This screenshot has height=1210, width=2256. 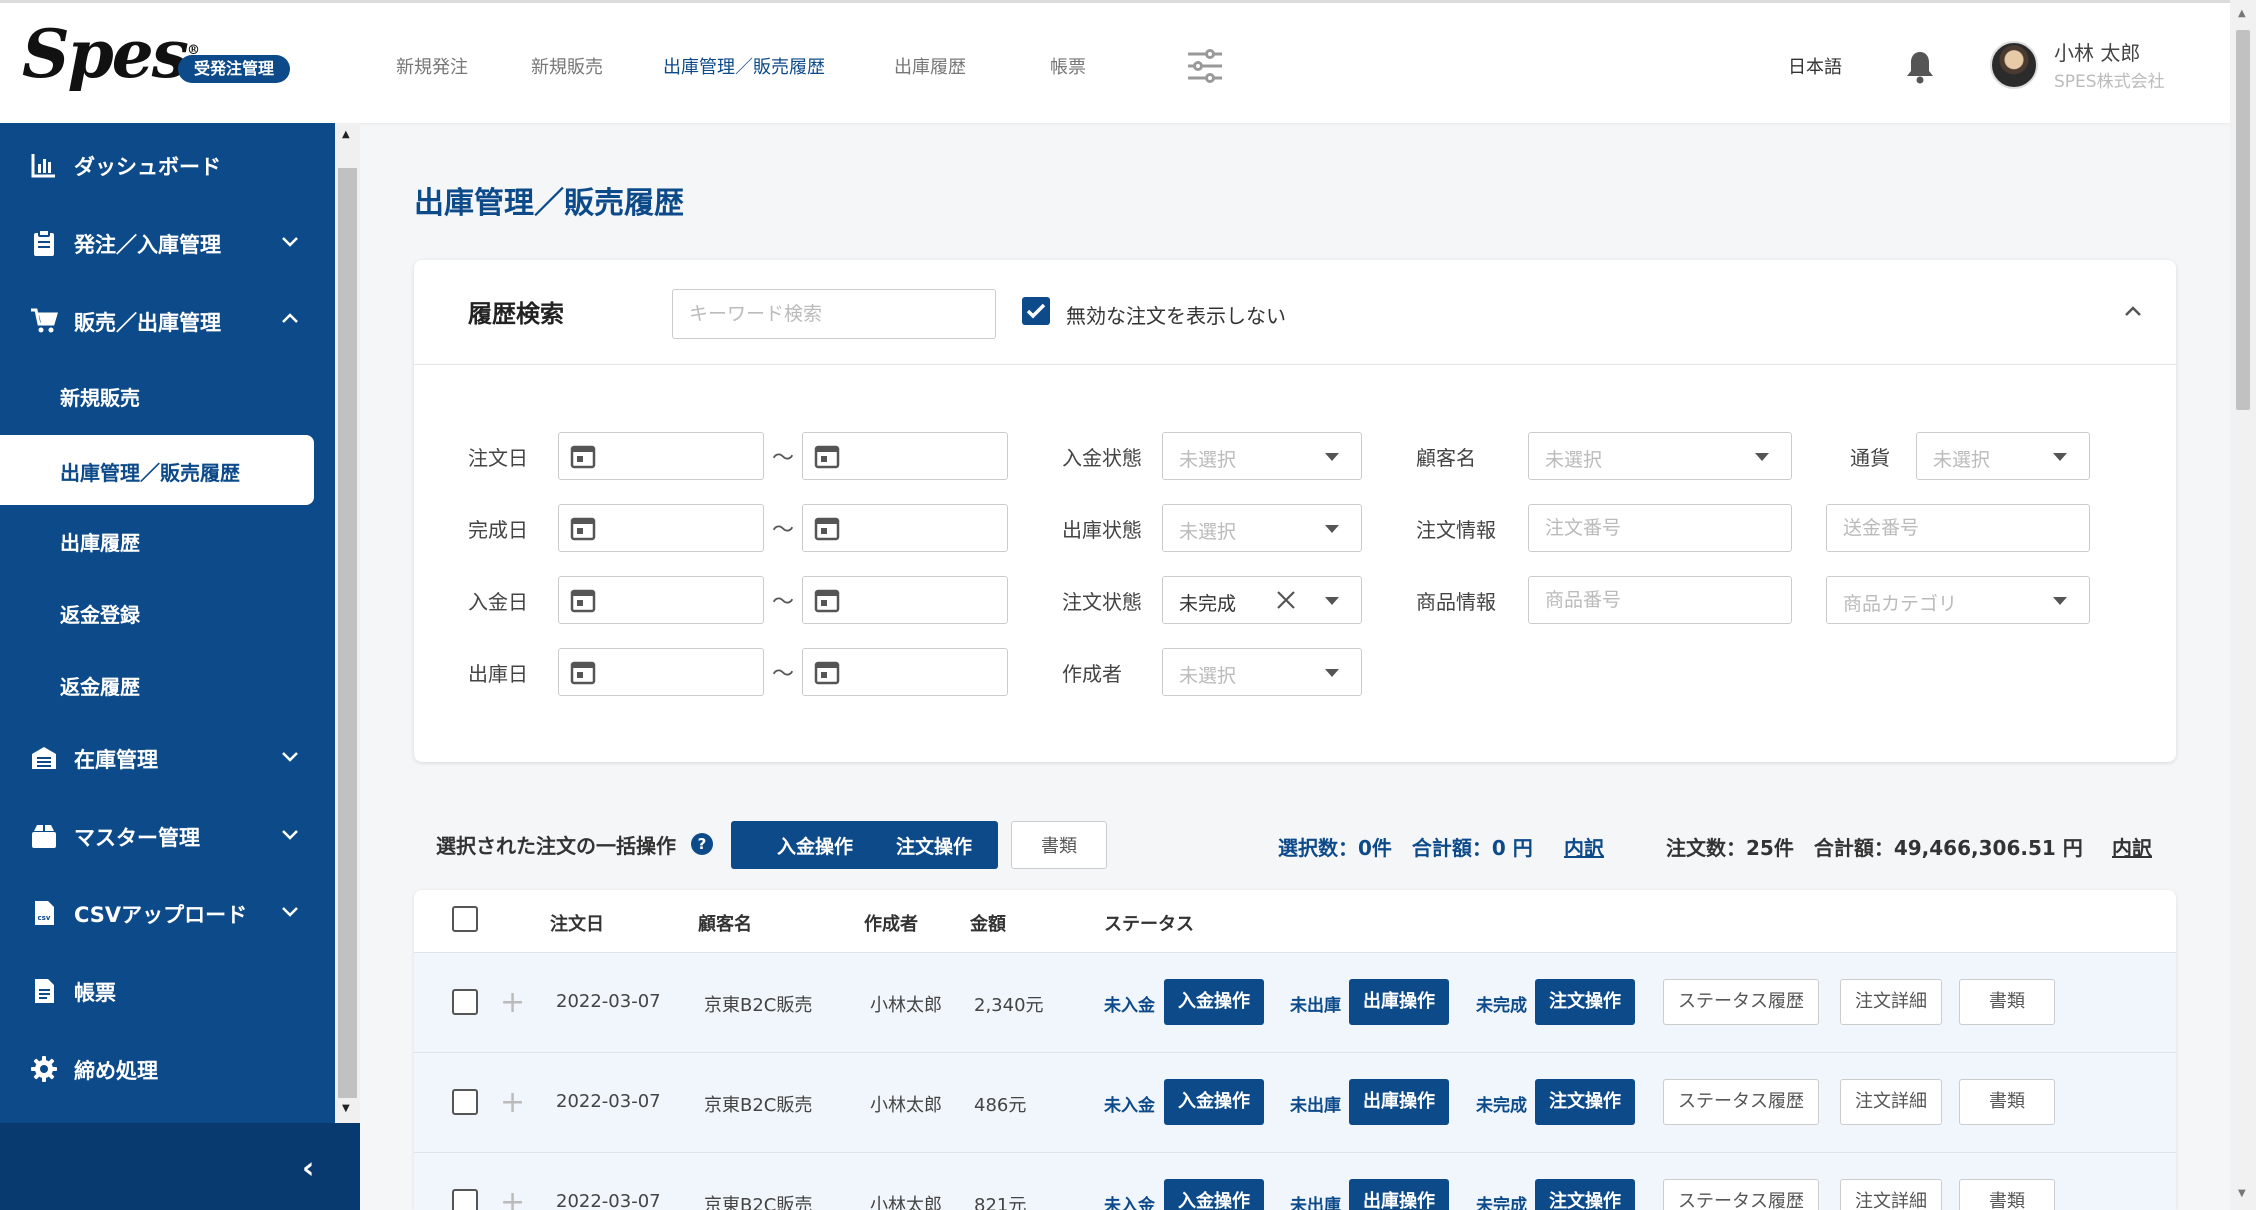 I want to click on window-scrollbar: ▲ ▼, so click(x=2243, y=605).